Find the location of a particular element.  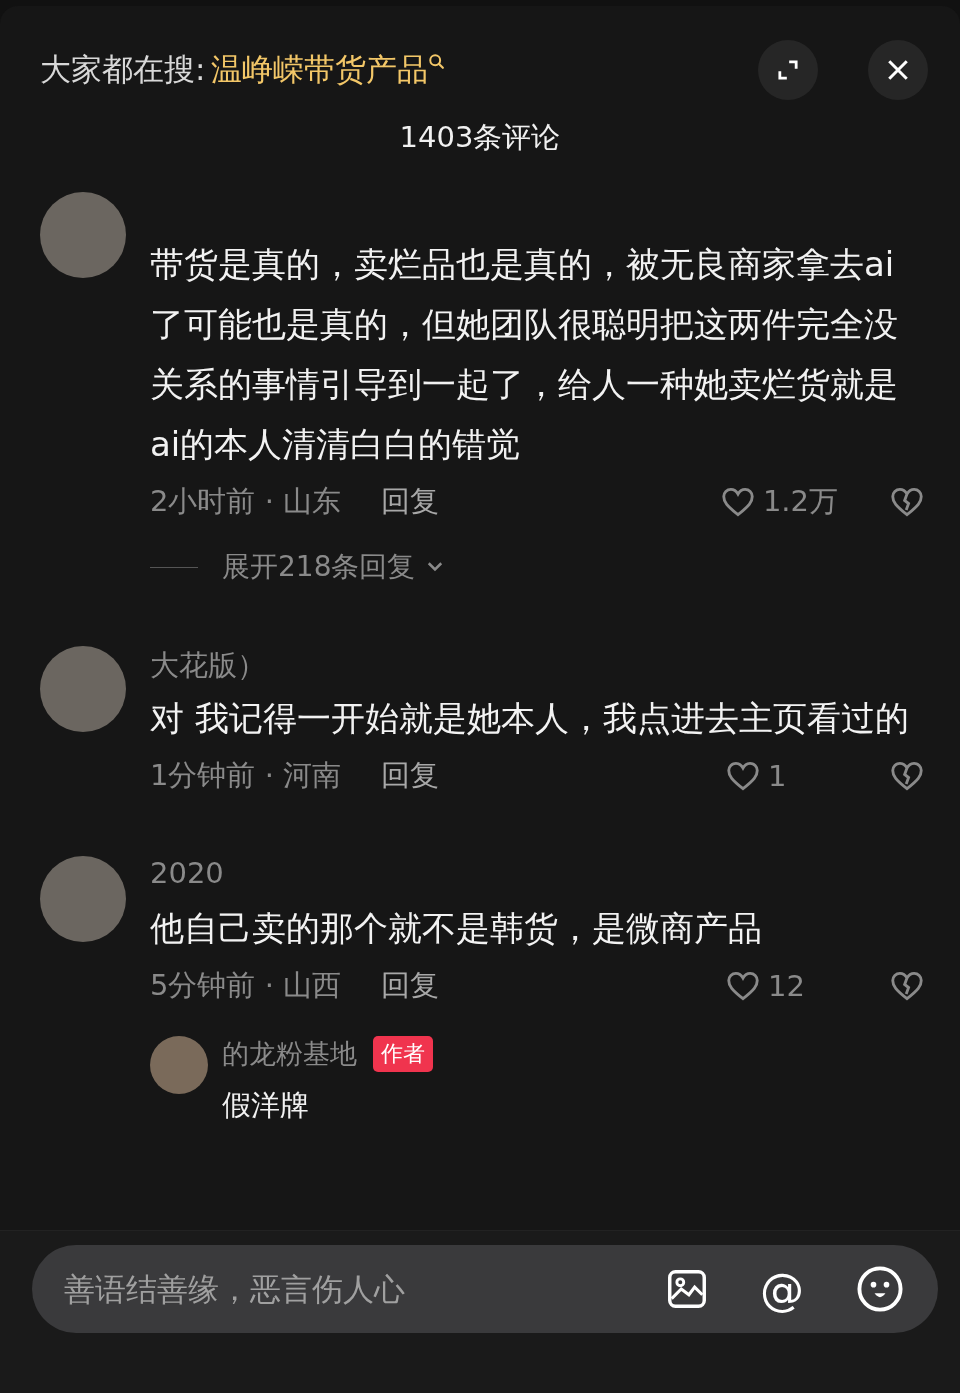

comment-count: 1403条评论 is located at coordinates (480, 137).